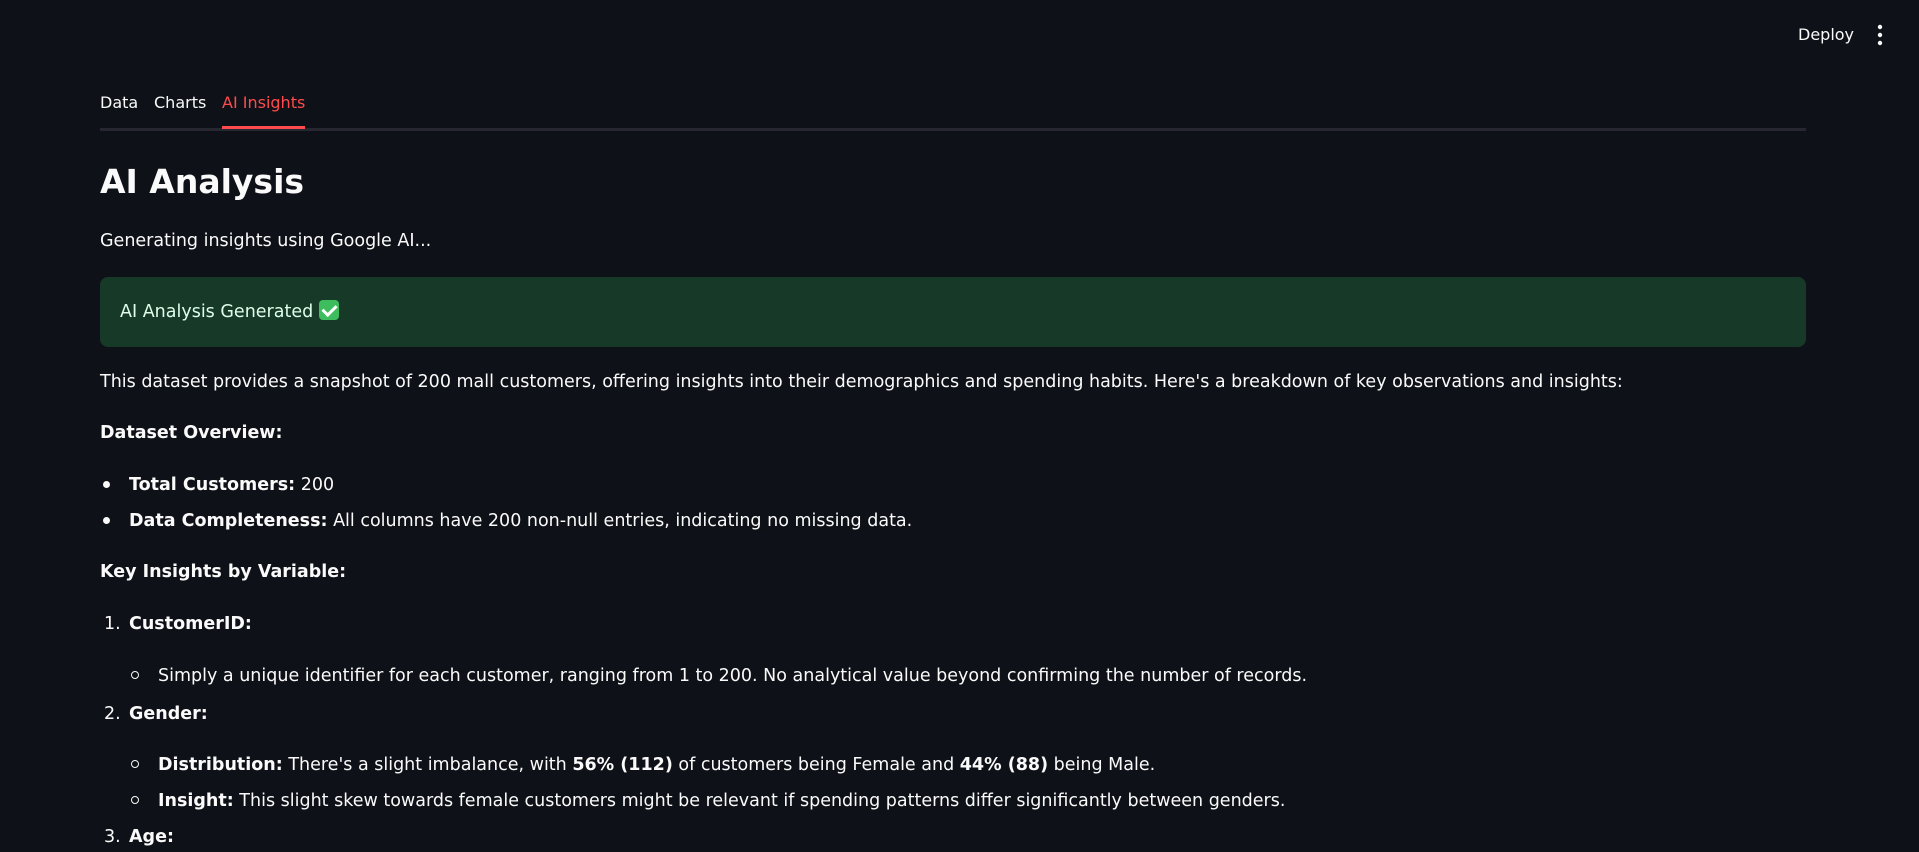 The height and width of the screenshot is (852, 1919). I want to click on list-number: 1., so click(112, 624).